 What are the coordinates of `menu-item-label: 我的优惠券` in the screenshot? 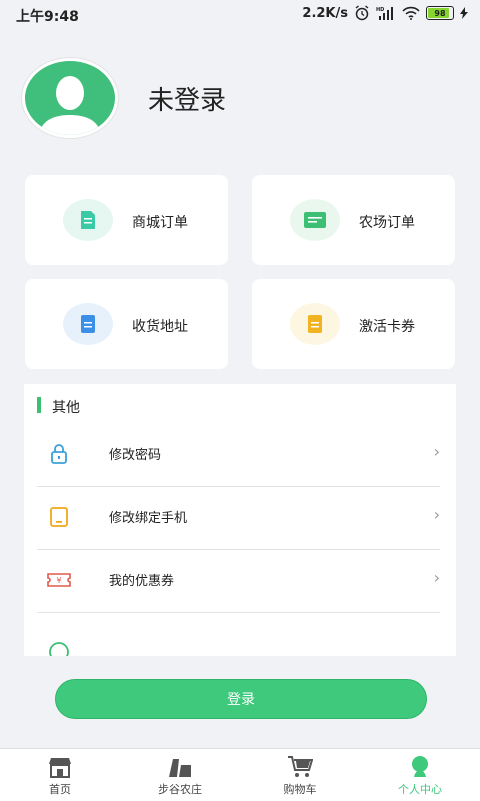 It's located at (142, 581).